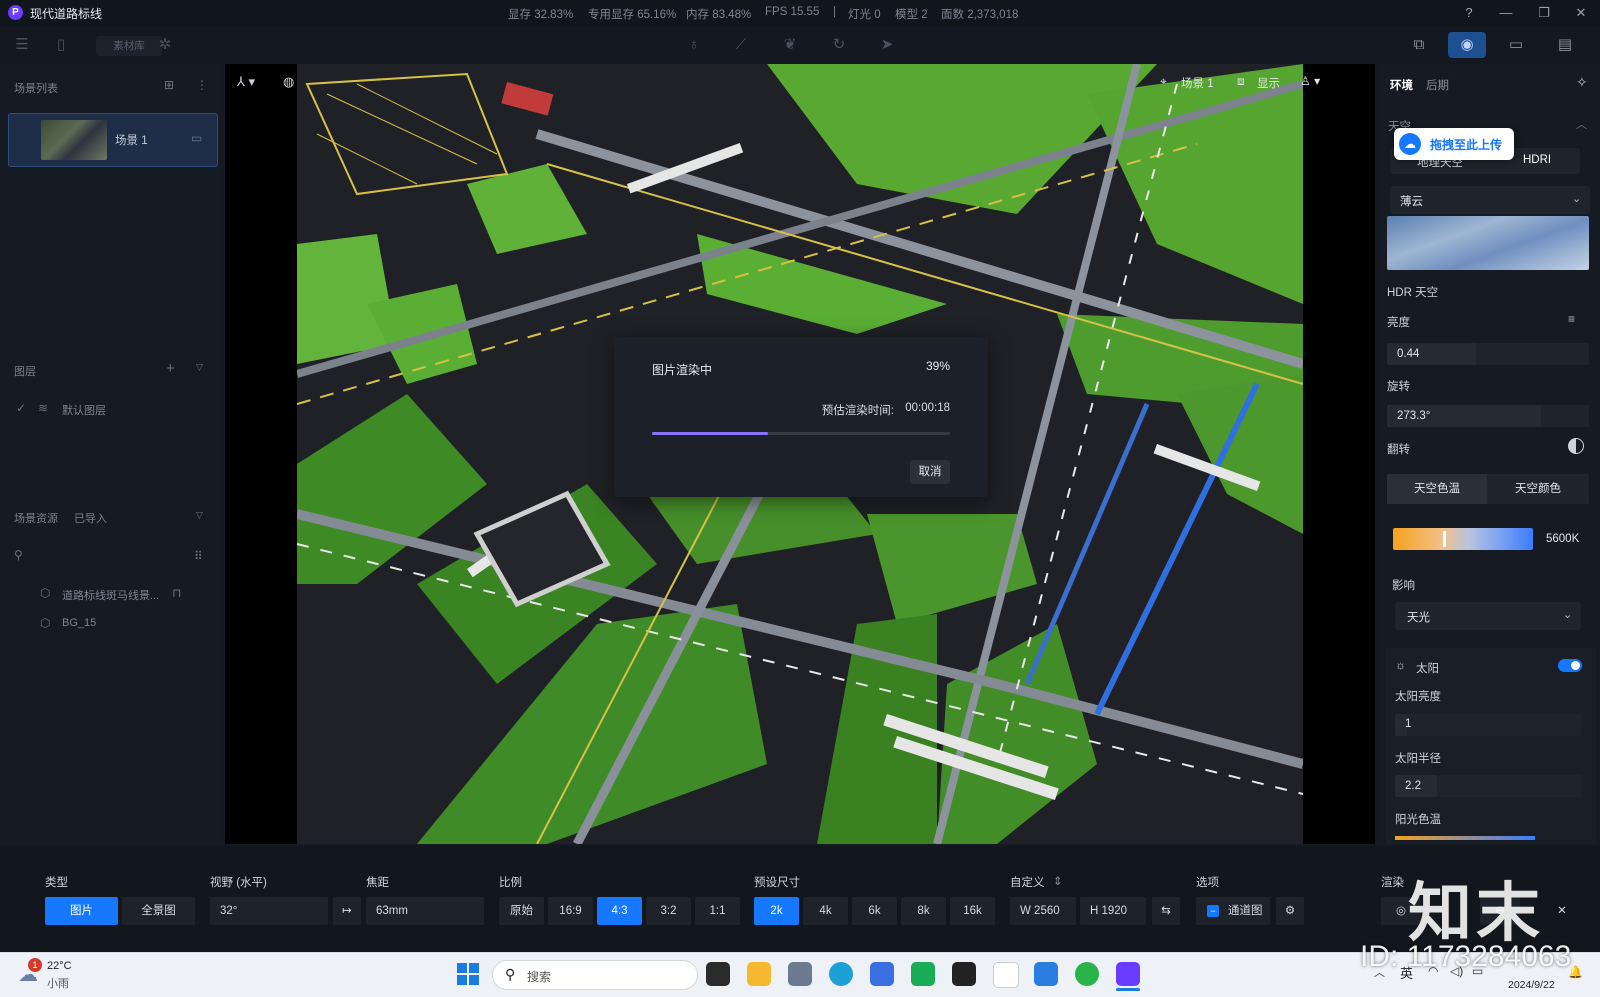 Image resolution: width=1600 pixels, height=997 pixels. I want to click on ratio-4-3-button: 4:3, so click(619, 911).